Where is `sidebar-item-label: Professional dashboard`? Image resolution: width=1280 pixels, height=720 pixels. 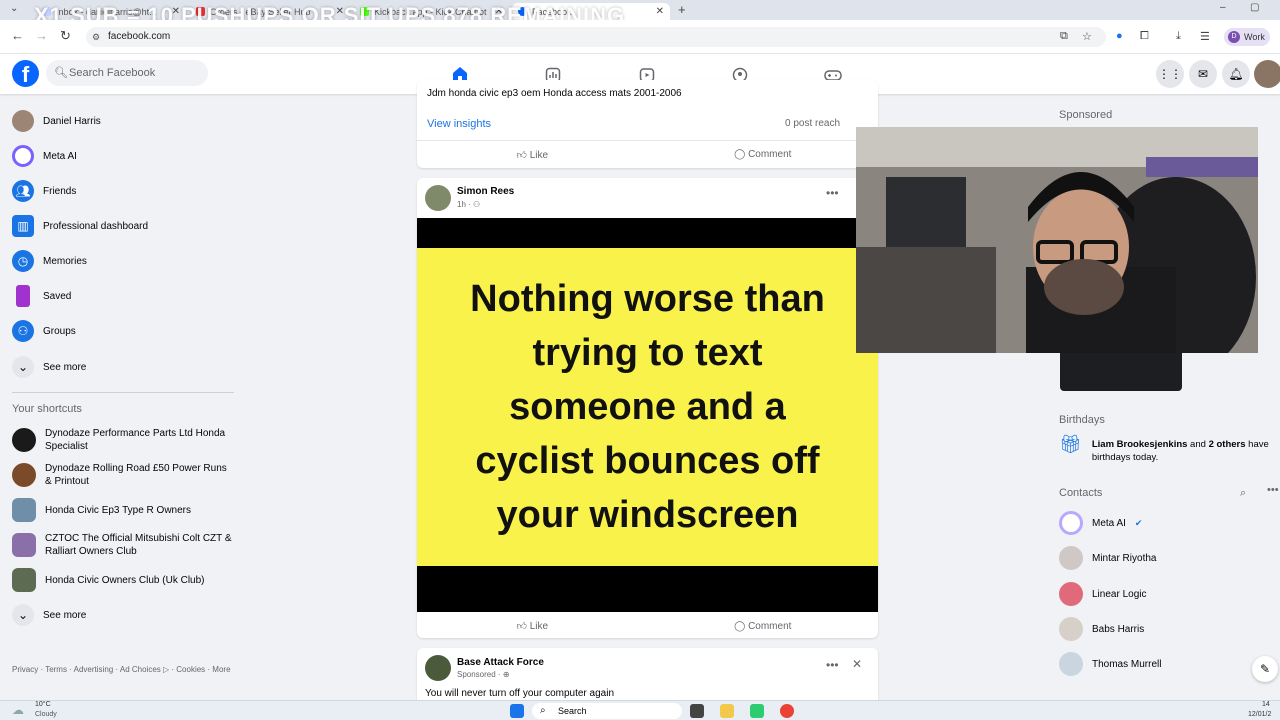 sidebar-item-label: Professional dashboard is located at coordinates (96, 226).